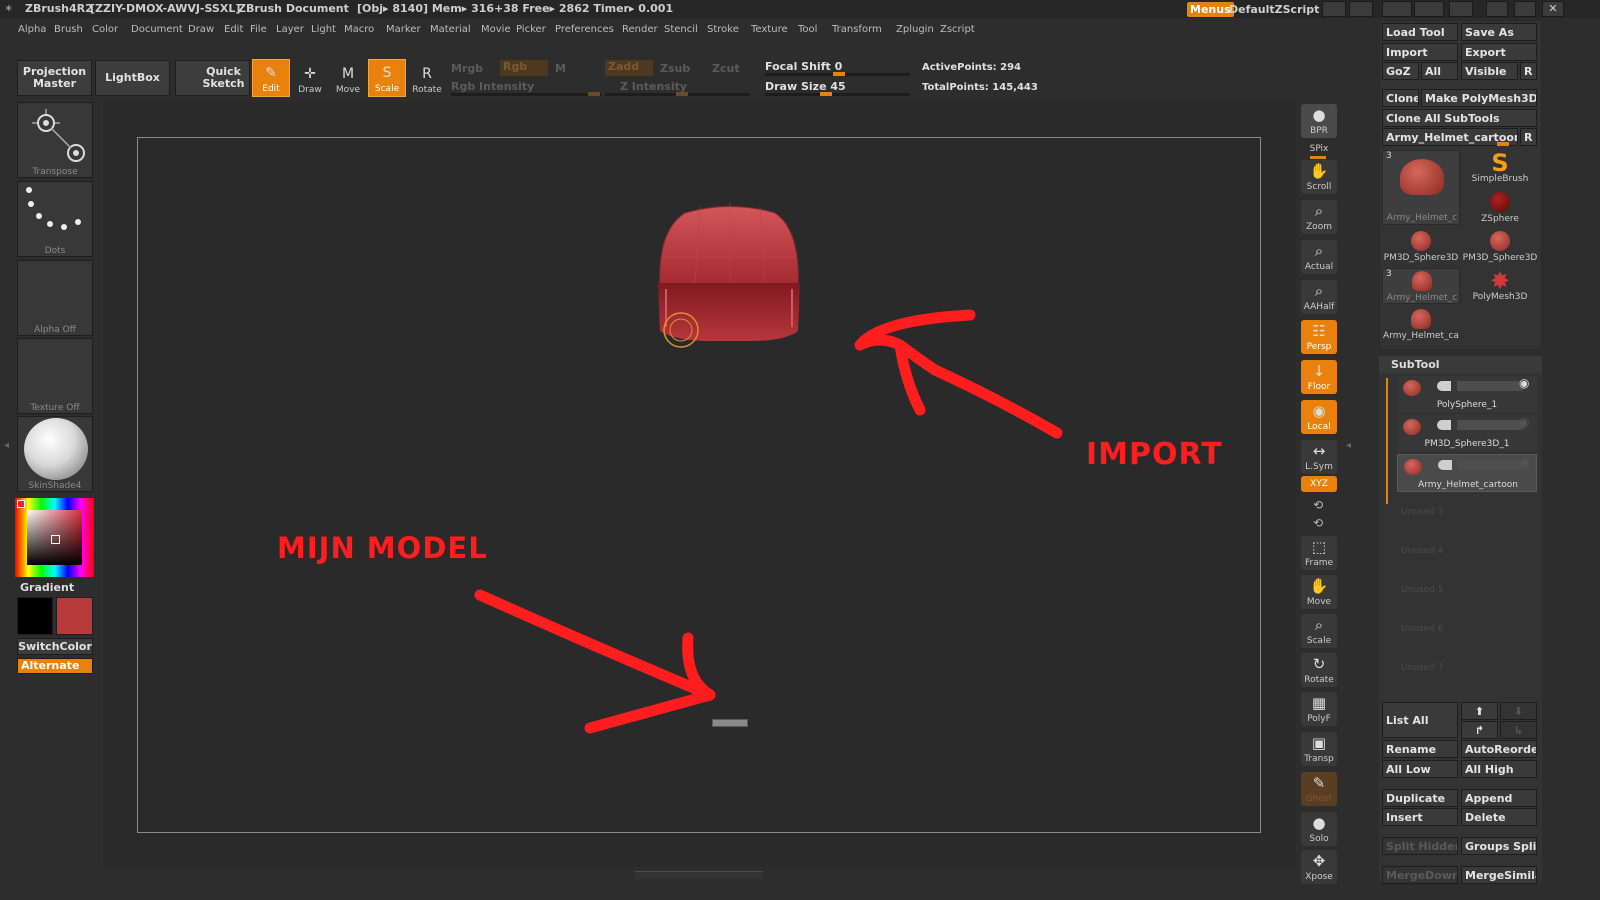  What do you see at coordinates (310, 78) in the screenshot?
I see `draw-tool-button: ✛ Draw` at bounding box center [310, 78].